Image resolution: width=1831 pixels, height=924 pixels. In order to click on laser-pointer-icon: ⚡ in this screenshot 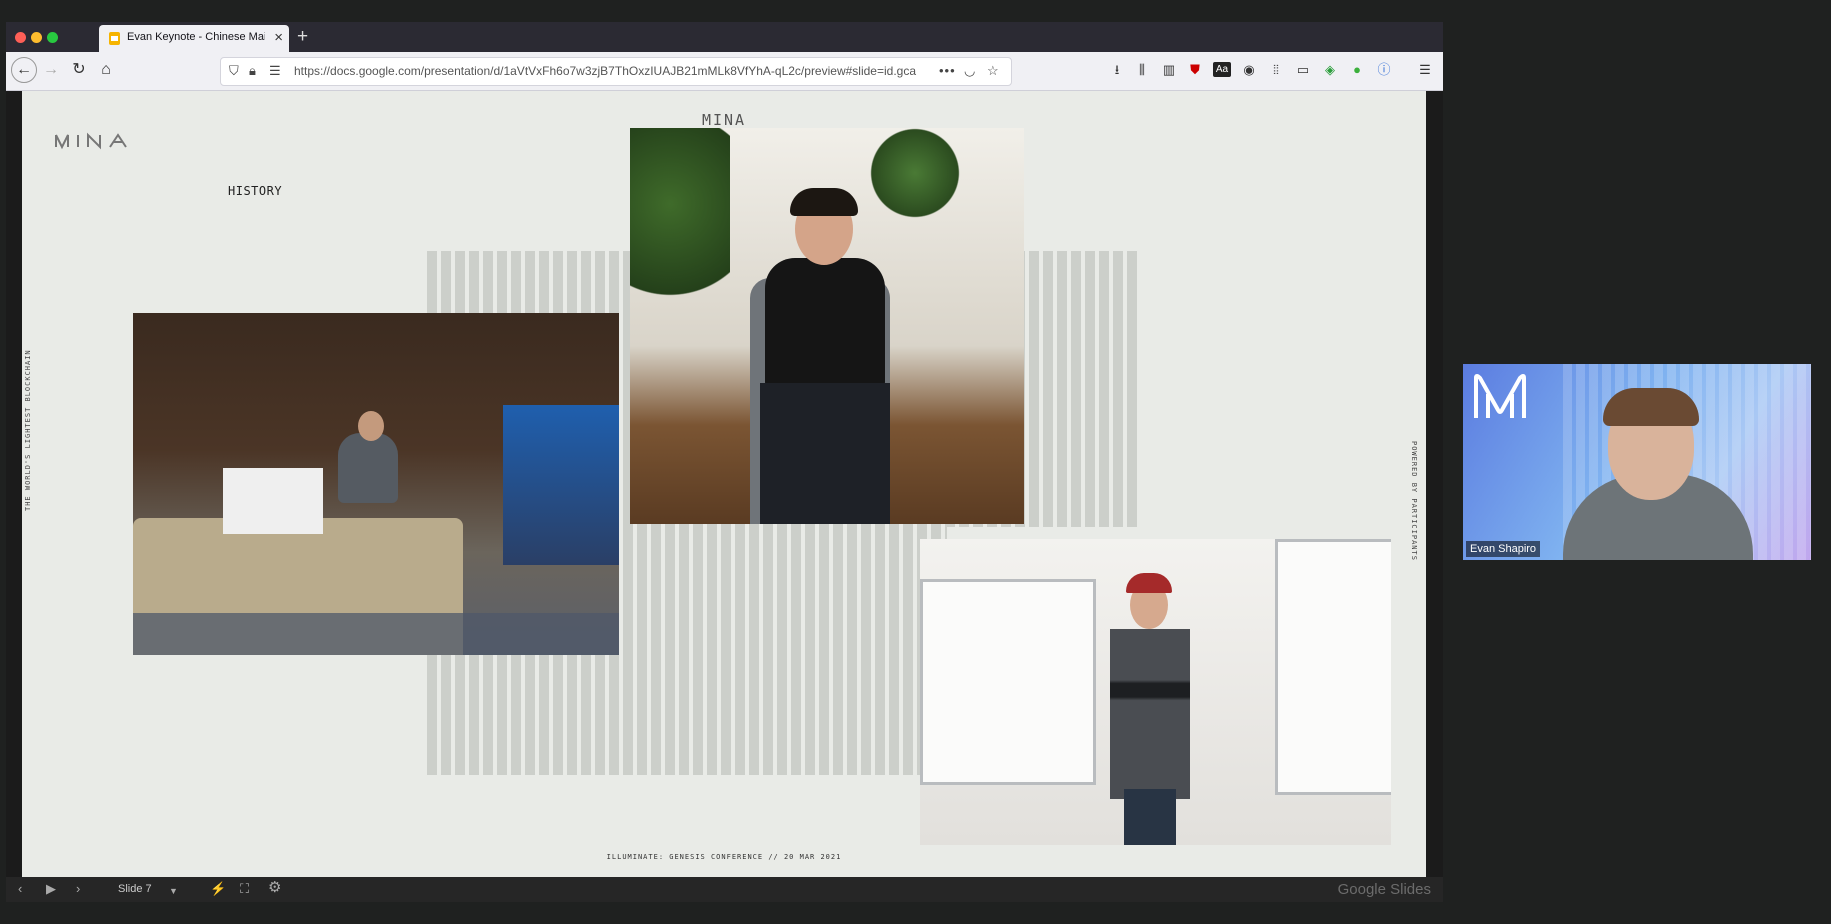, I will do `click(218, 889)`.